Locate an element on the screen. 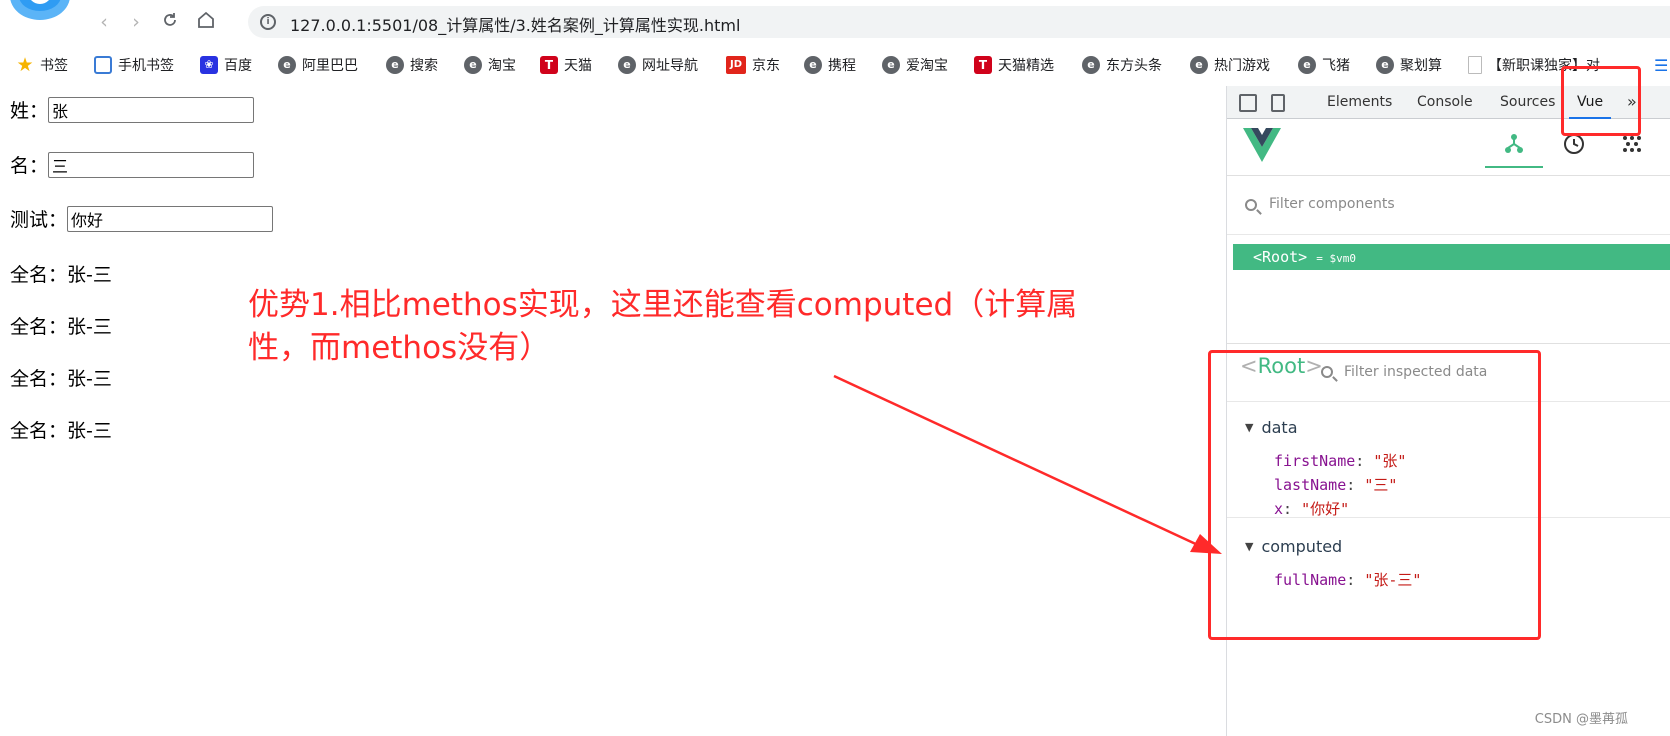 This screenshot has width=1670, height=736. watermark-text: CSDN @墨苒孤 is located at coordinates (1581, 719).